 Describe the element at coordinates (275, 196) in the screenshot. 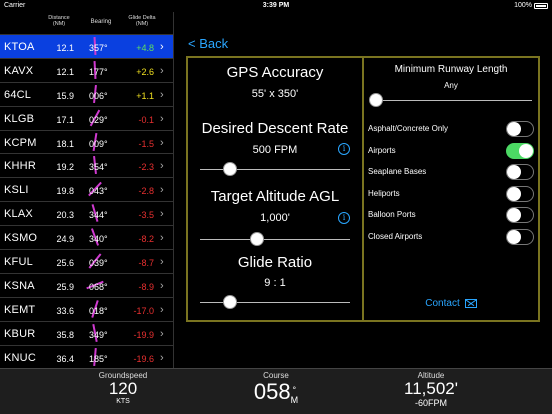

I see `target-altitude-title: Target Altitude AGL` at that location.